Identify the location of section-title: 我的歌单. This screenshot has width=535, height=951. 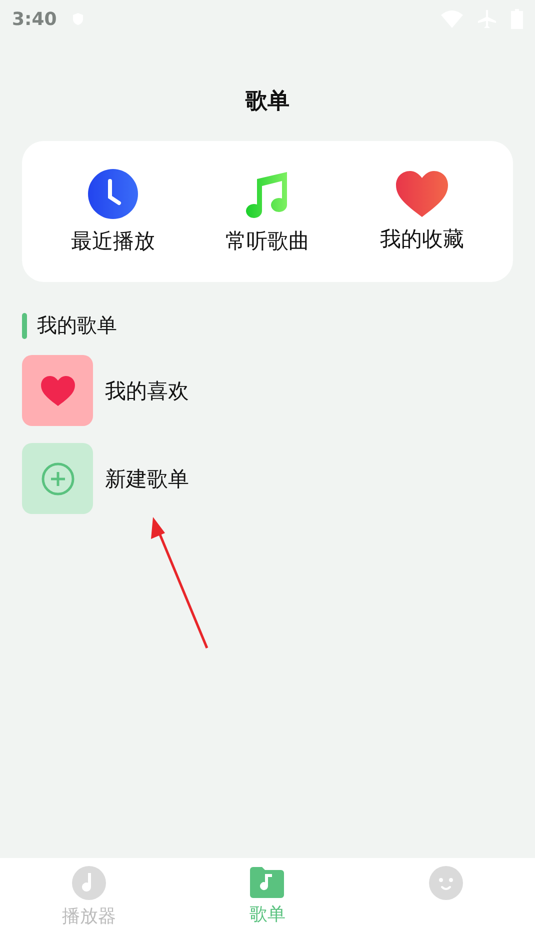
(77, 325).